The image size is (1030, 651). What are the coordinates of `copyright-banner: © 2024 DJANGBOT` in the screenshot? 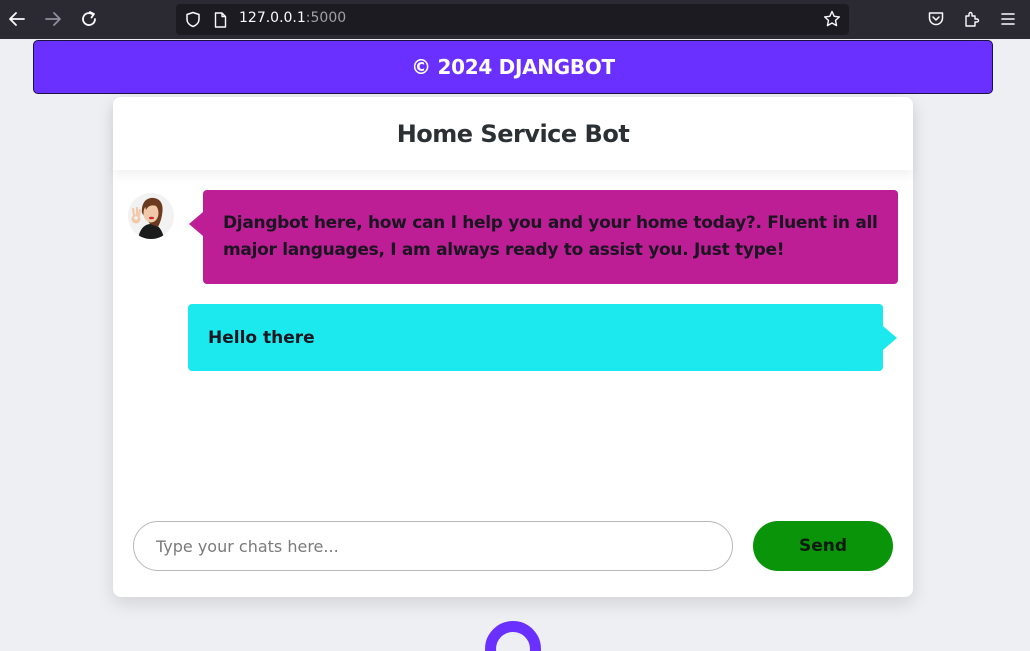 It's located at (513, 67).